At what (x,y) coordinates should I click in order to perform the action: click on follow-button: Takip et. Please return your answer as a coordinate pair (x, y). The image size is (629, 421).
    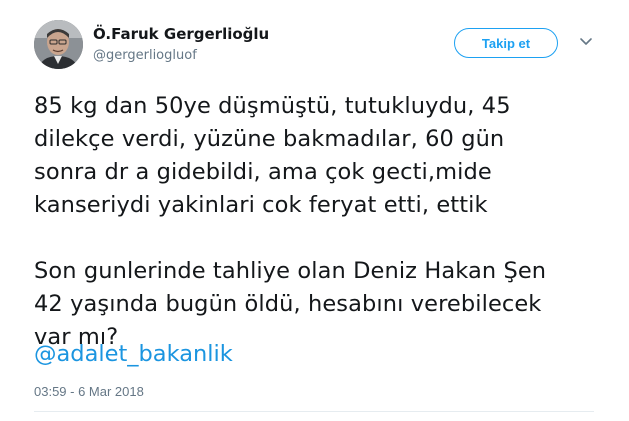
    Looking at the image, I should click on (506, 43).